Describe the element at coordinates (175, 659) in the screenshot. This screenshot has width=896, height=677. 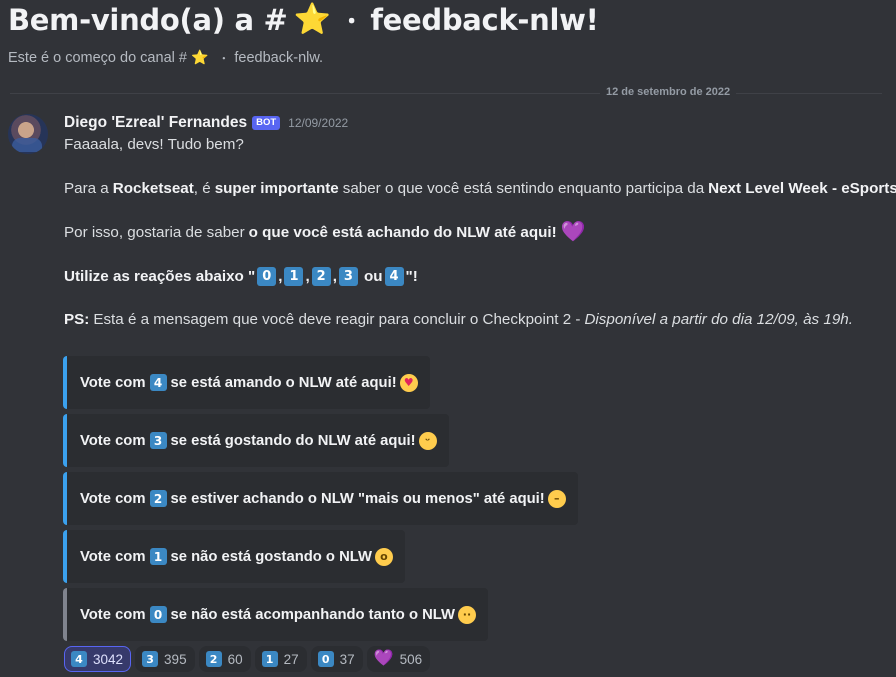
I see `reaction-count: 395` at that location.